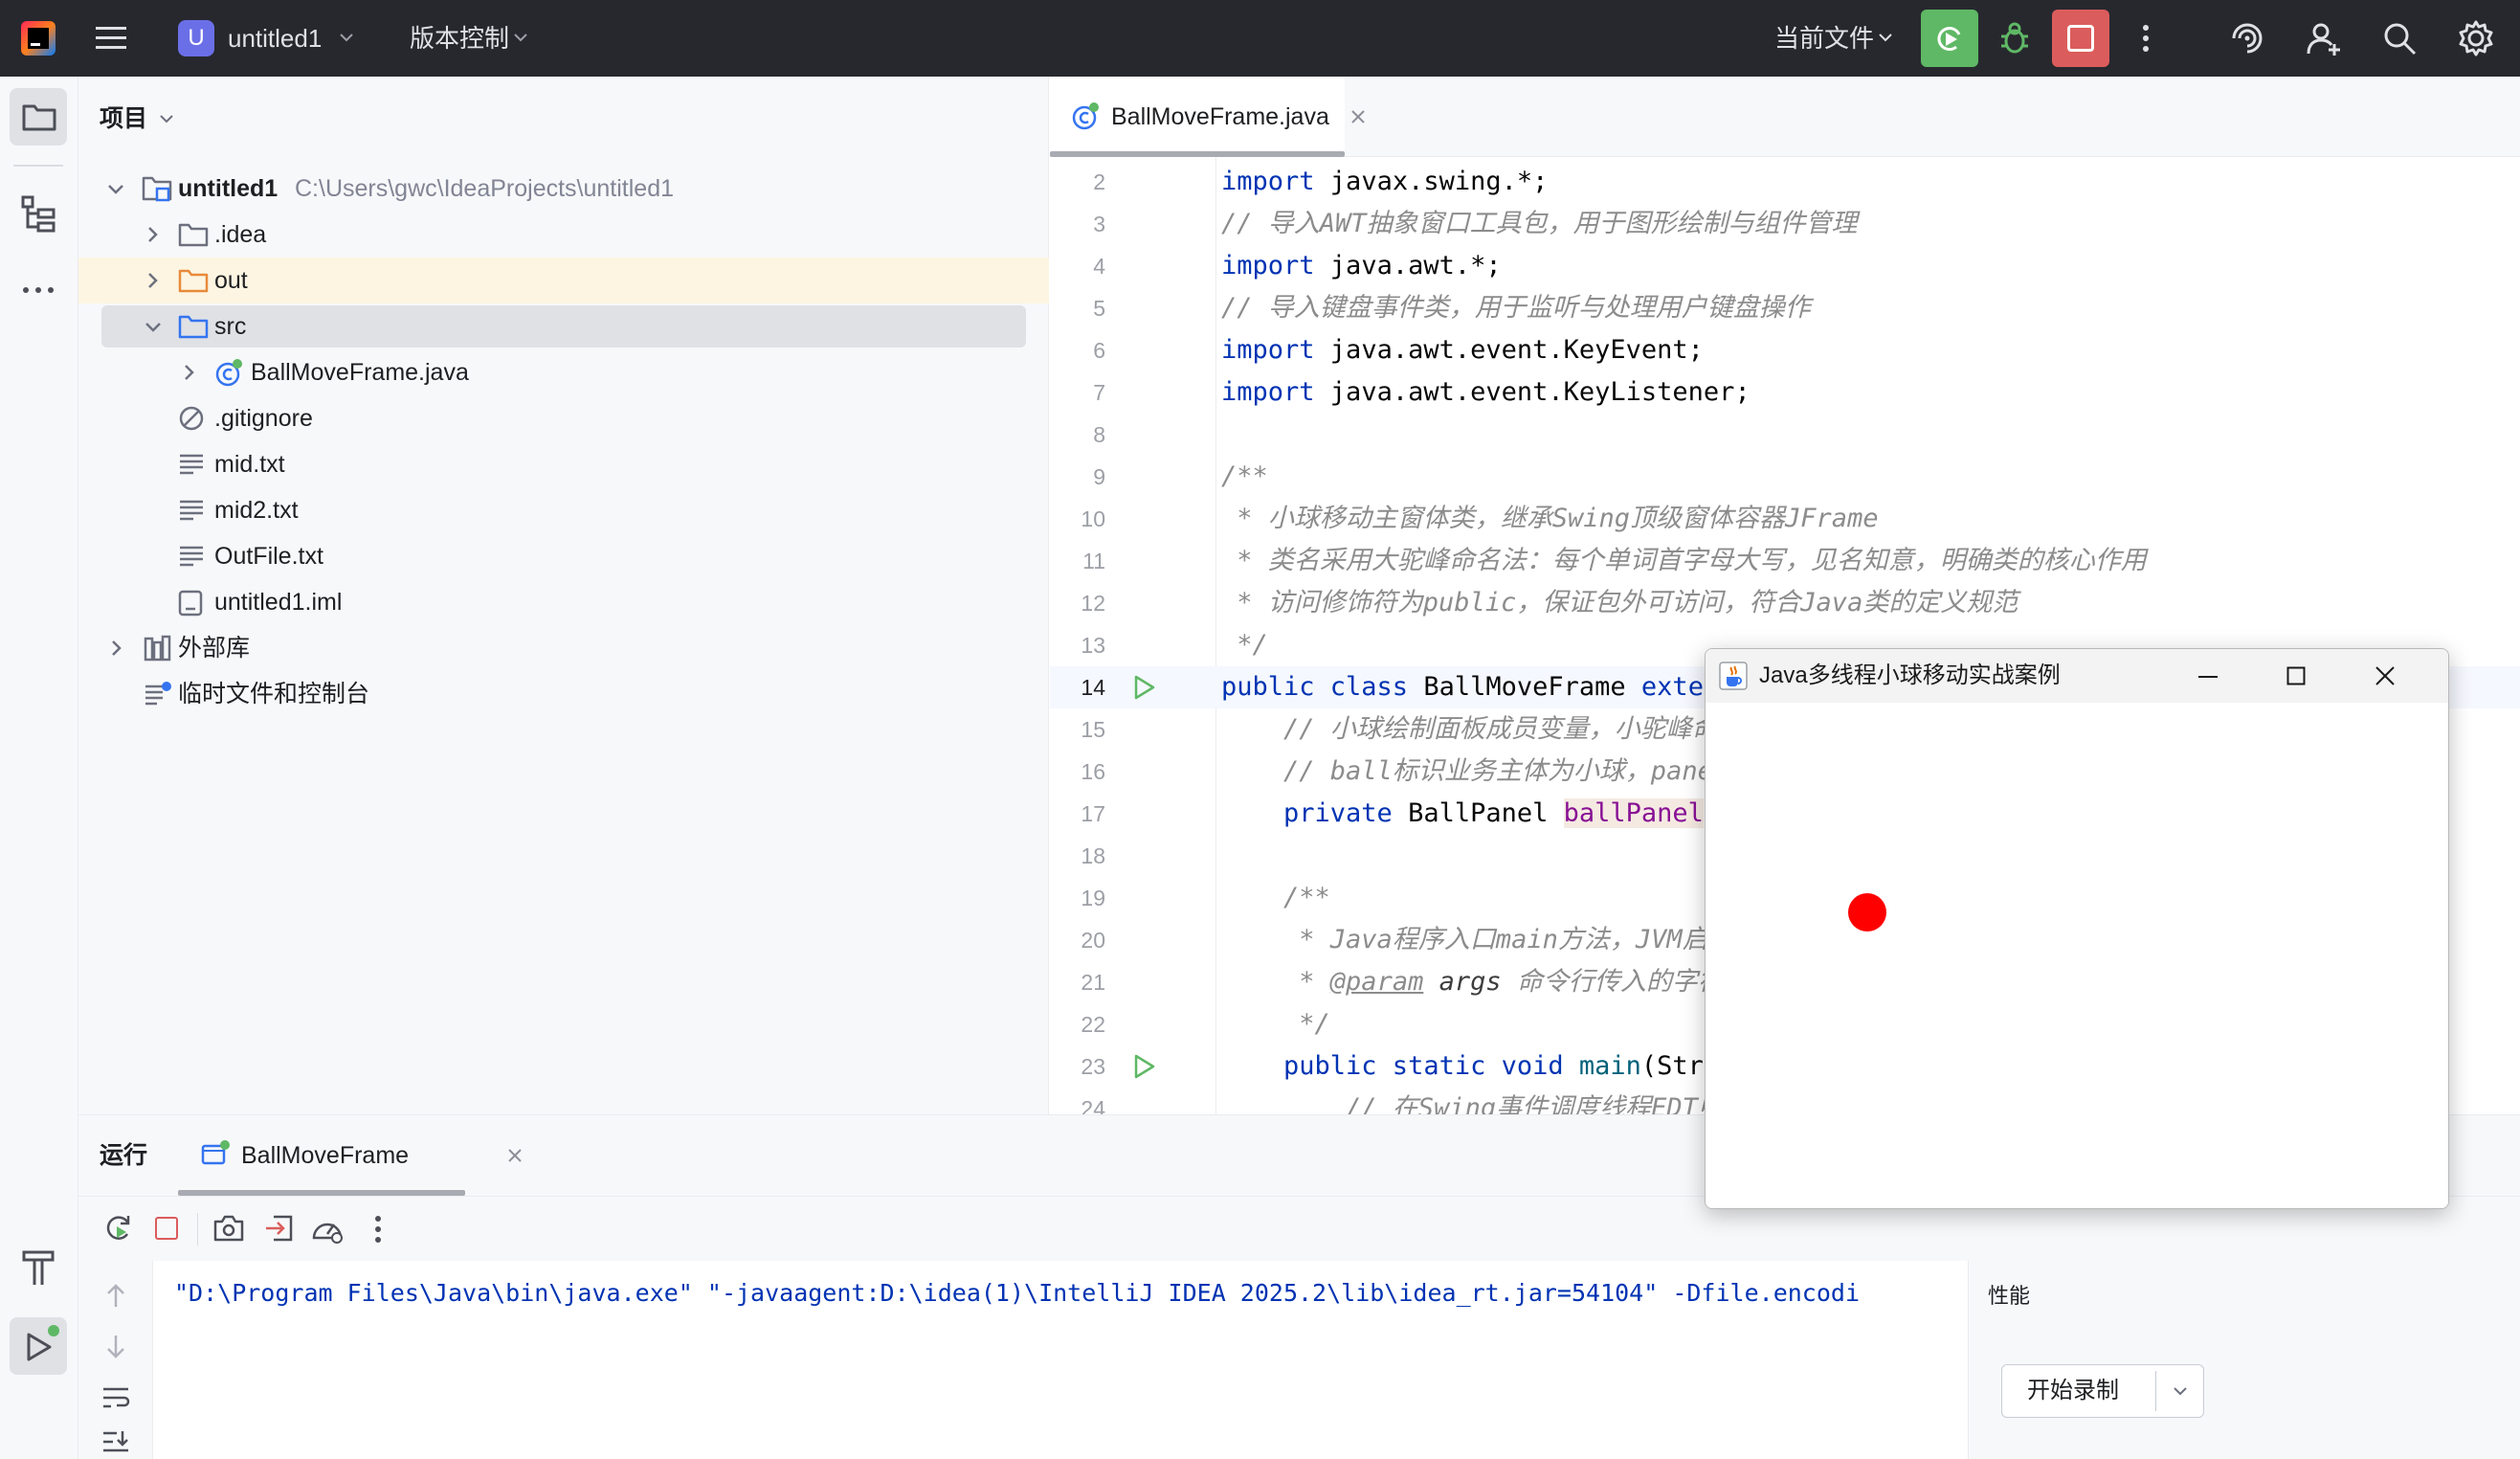 Image resolution: width=2520 pixels, height=1459 pixels. Describe the element at coordinates (563, 464) in the screenshot. I see `tree-row-mid-txt: mid.txt` at that location.